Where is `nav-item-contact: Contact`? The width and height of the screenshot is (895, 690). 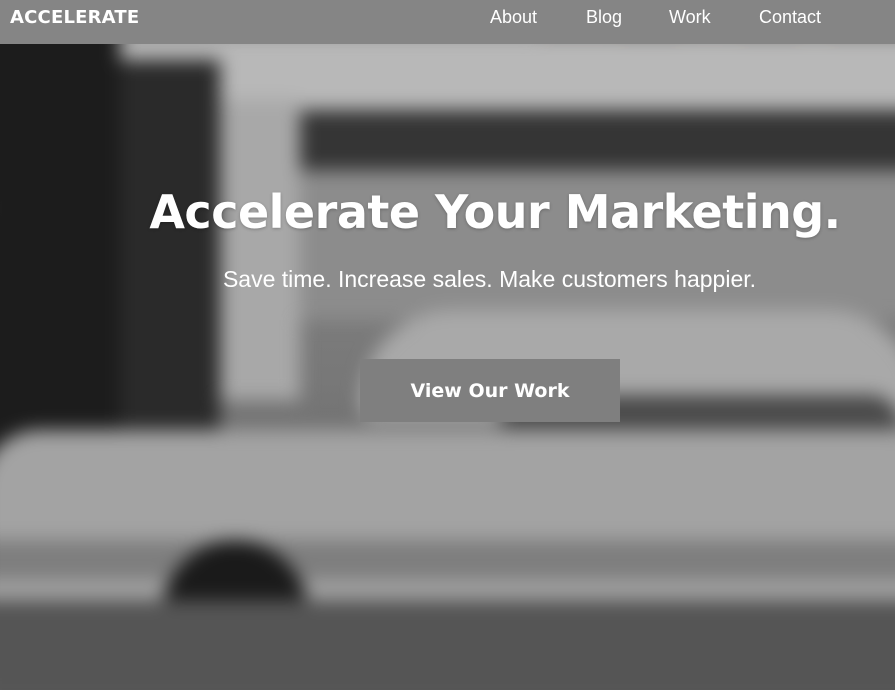
nav-item-contact: Contact is located at coordinates (790, 17).